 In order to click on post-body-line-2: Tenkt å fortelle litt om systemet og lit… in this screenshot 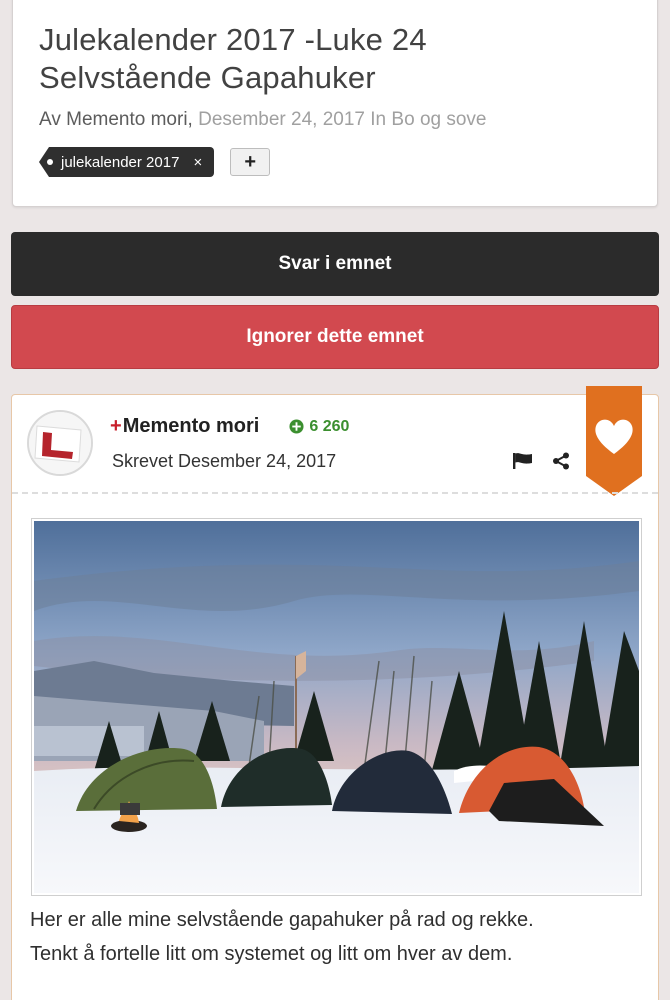, I will do `click(271, 954)`.